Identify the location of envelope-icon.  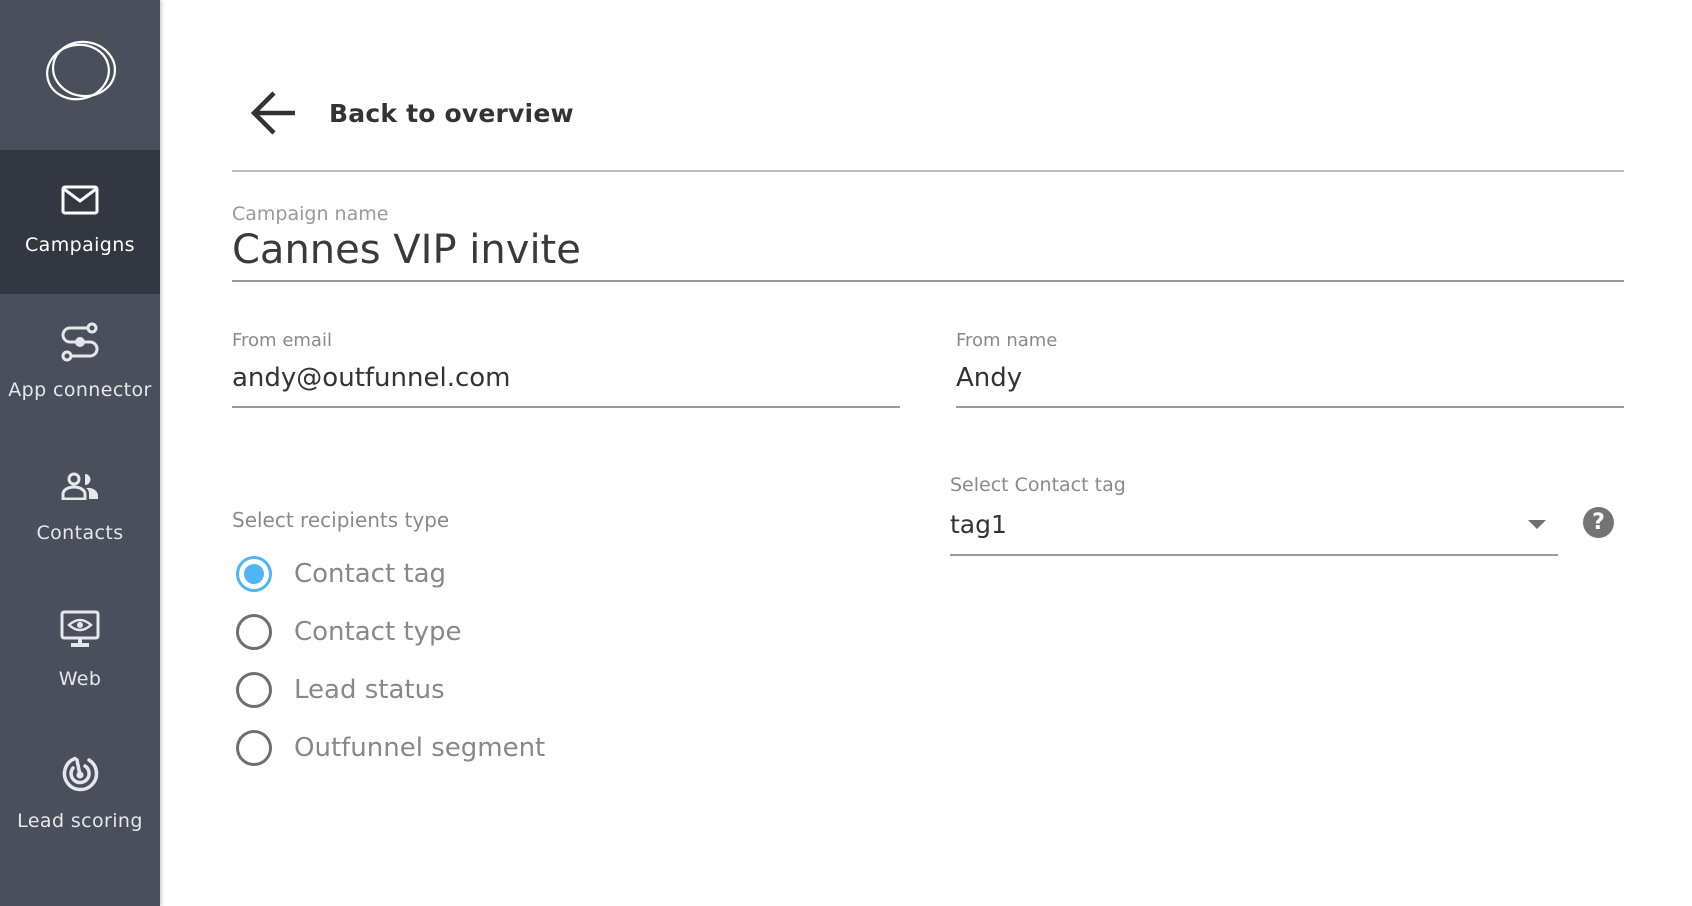
(80, 200).